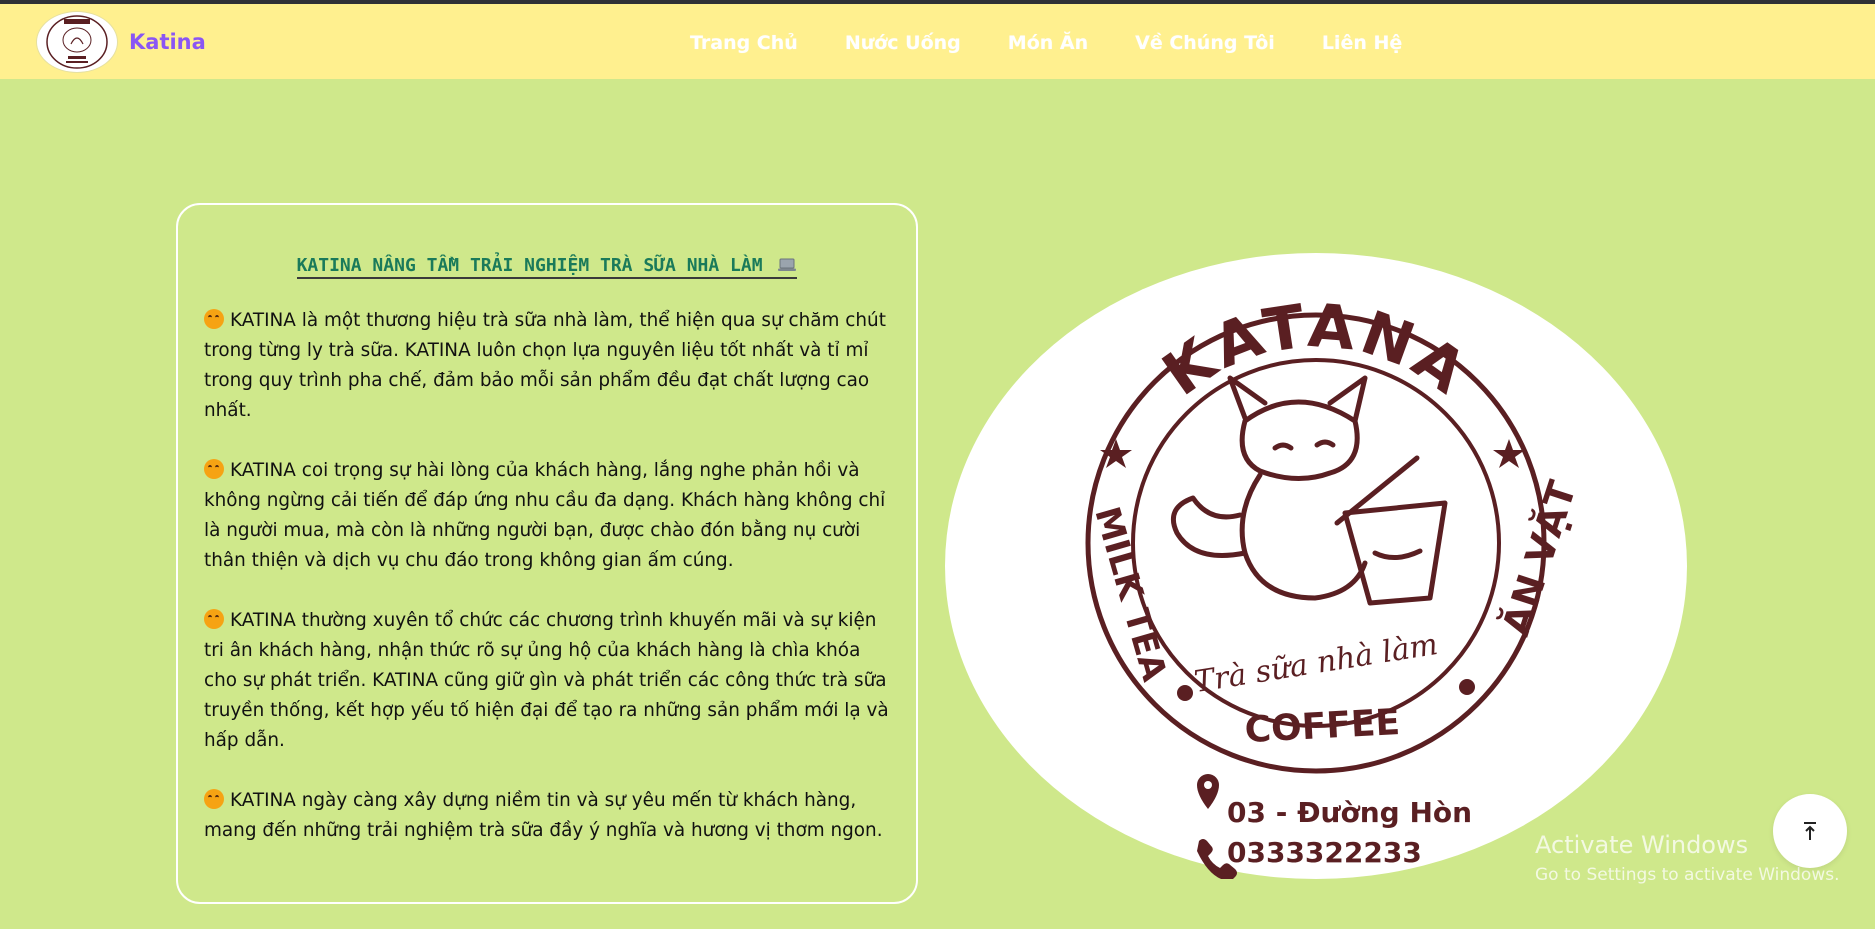 This screenshot has width=1875, height=929. I want to click on nav-item-contact: Liên Hệ, so click(1362, 43).